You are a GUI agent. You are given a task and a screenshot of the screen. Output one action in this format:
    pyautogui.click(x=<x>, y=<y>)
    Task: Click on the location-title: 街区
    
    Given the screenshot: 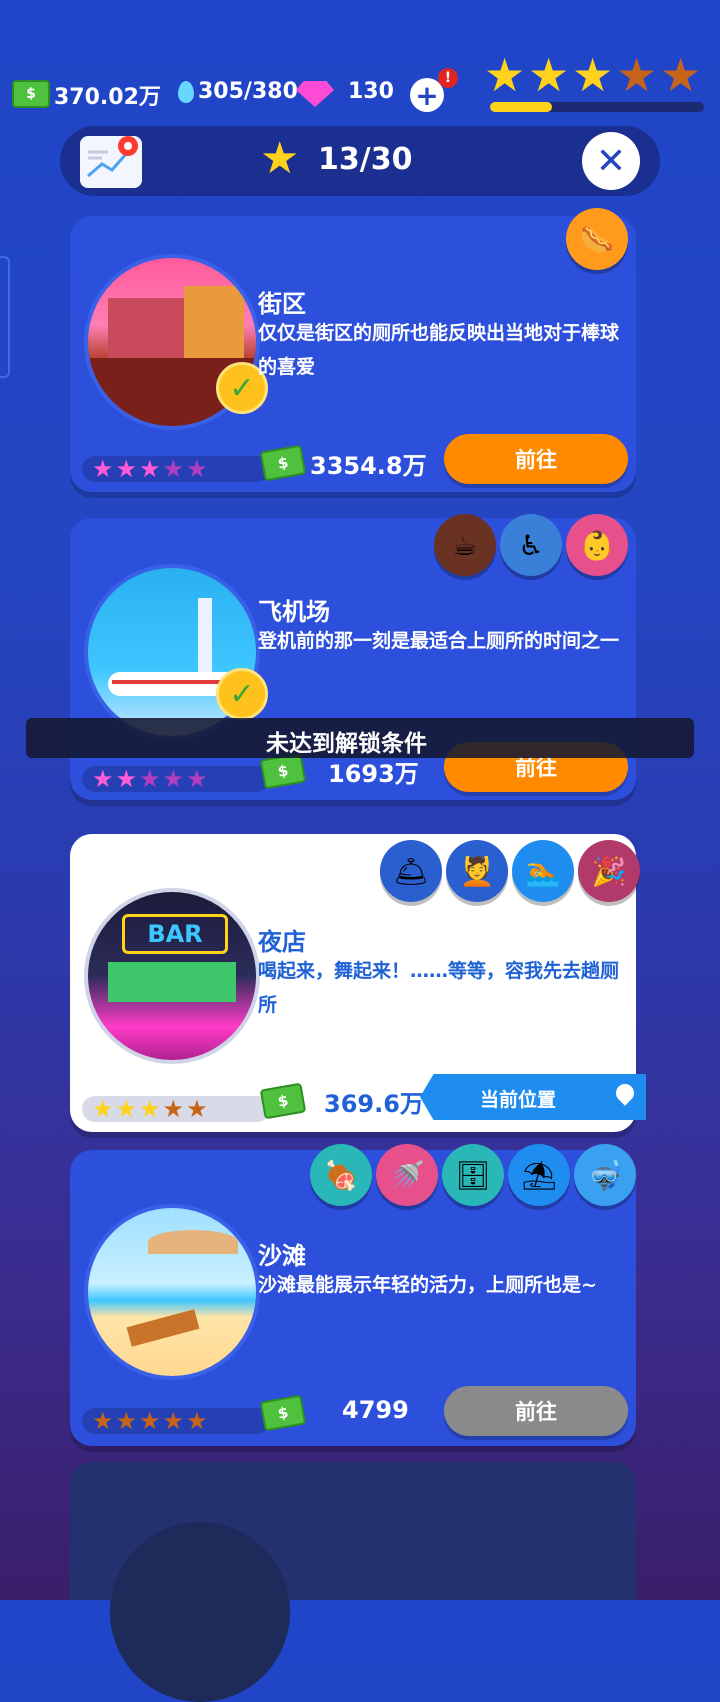 What is the action you would take?
    pyautogui.click(x=282, y=304)
    